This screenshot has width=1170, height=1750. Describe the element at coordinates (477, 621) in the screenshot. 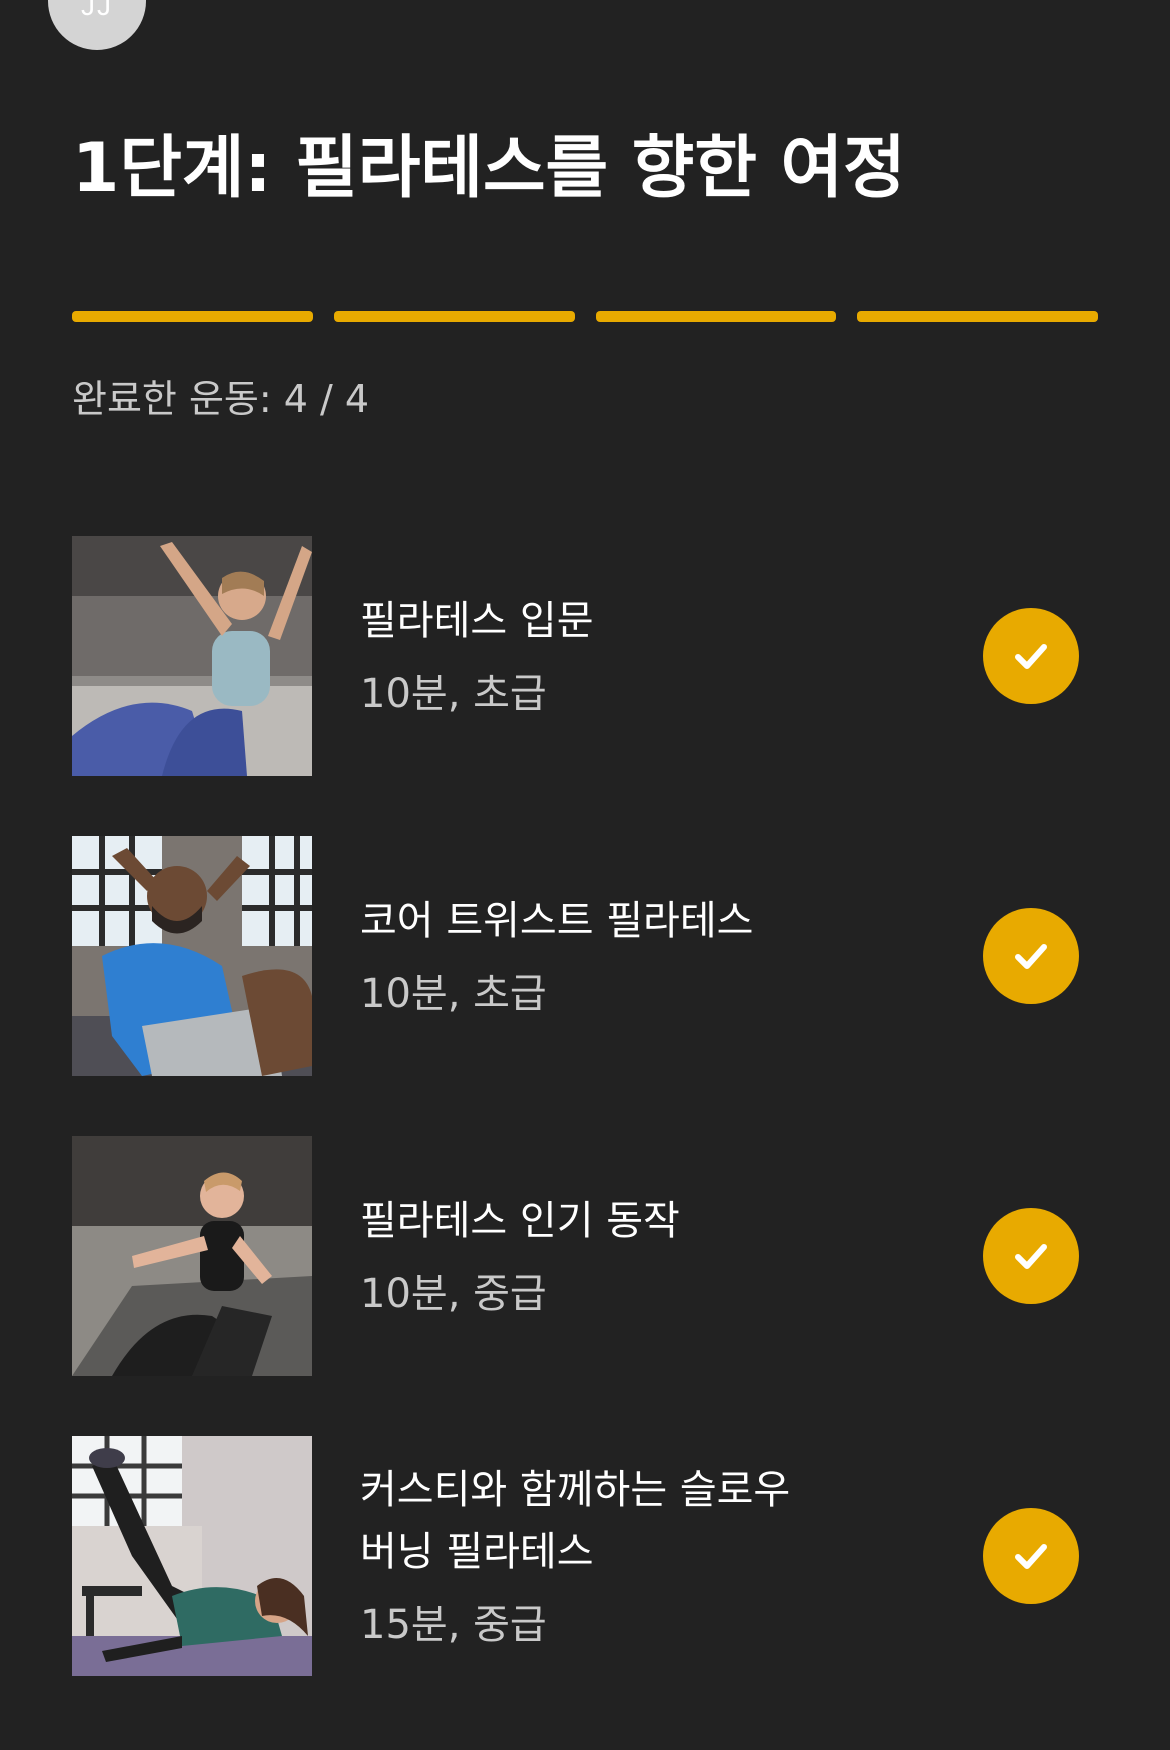

I see `workout-title: 필라테스 입문` at that location.